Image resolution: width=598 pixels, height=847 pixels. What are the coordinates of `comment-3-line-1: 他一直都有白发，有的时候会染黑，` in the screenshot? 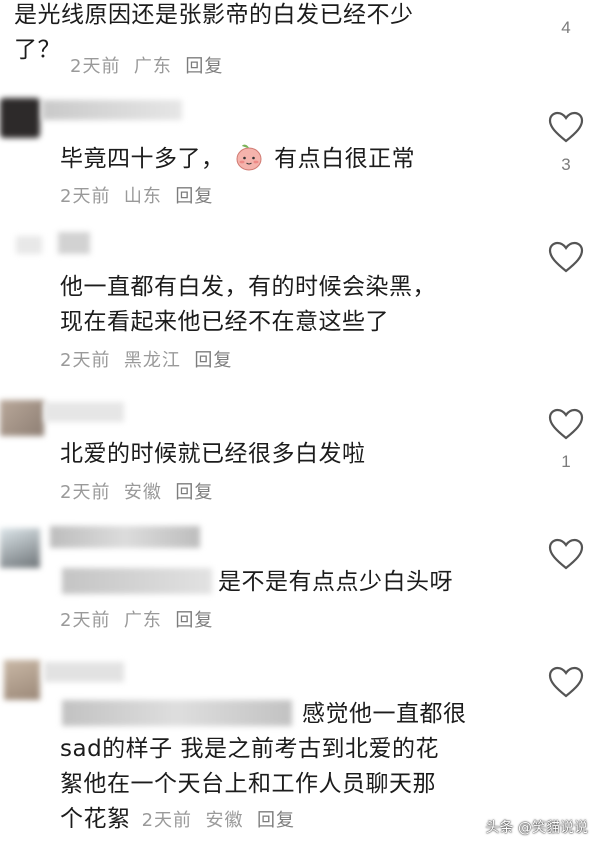 It's located at (248, 287).